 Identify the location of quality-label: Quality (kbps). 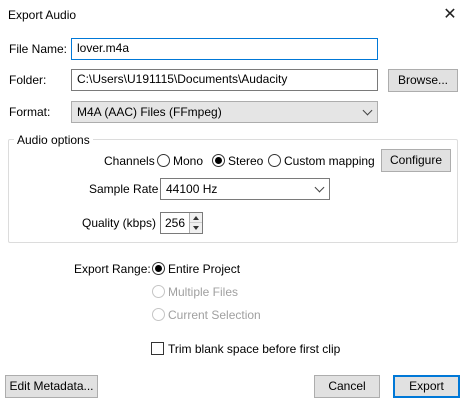
(119, 223).